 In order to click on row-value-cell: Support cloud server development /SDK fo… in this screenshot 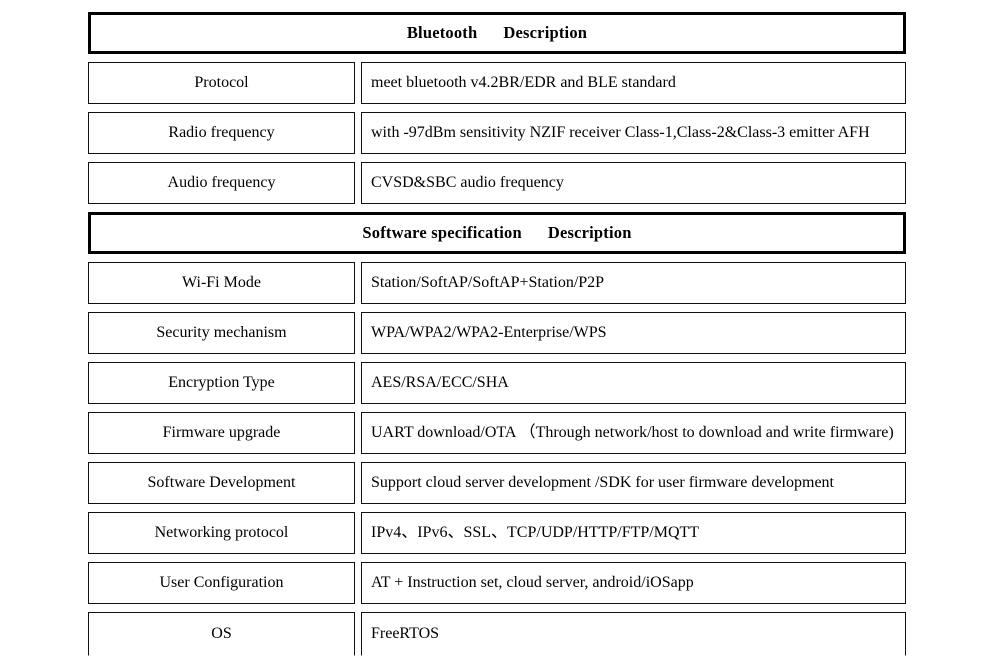, I will do `click(633, 483)`.